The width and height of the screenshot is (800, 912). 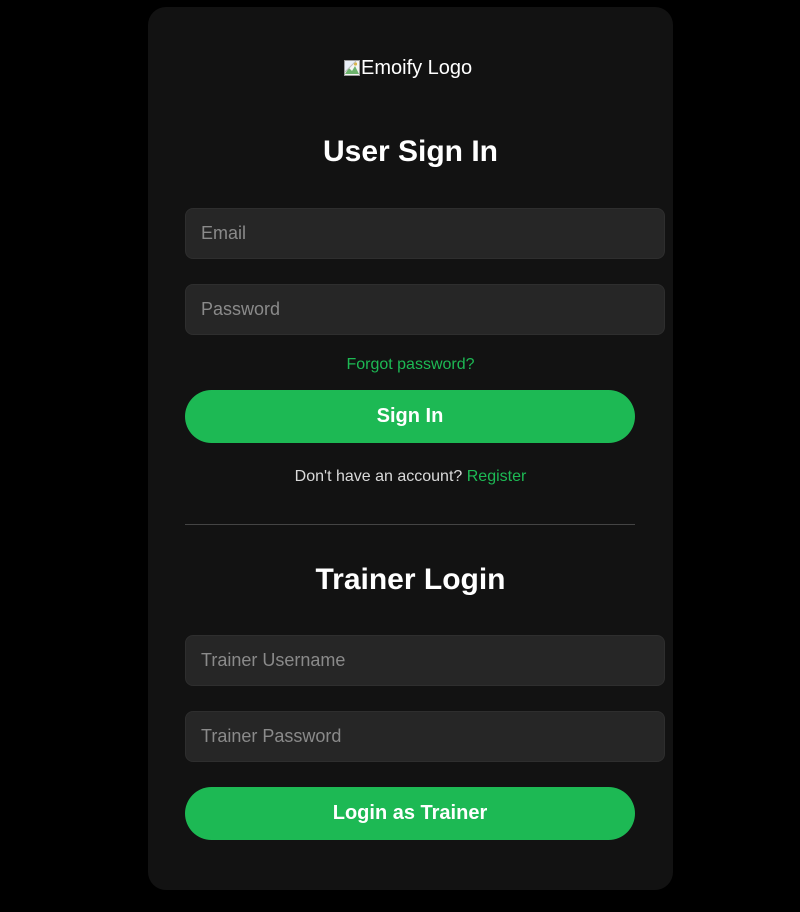 I want to click on trainer-login-title: Trainer Login, so click(x=410, y=579).